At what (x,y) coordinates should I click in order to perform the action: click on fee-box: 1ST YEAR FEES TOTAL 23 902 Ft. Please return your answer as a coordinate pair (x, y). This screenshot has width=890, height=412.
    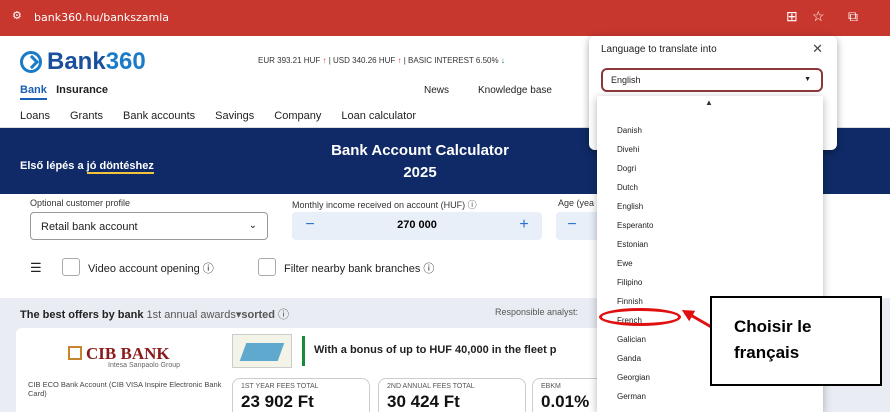
    Looking at the image, I should click on (301, 395).